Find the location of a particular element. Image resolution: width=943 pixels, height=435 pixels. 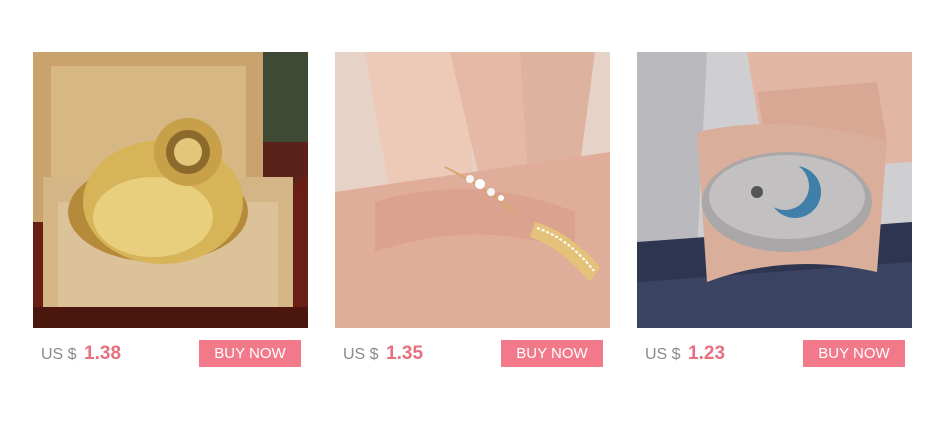

price-value: 1.23 is located at coordinates (707, 353).